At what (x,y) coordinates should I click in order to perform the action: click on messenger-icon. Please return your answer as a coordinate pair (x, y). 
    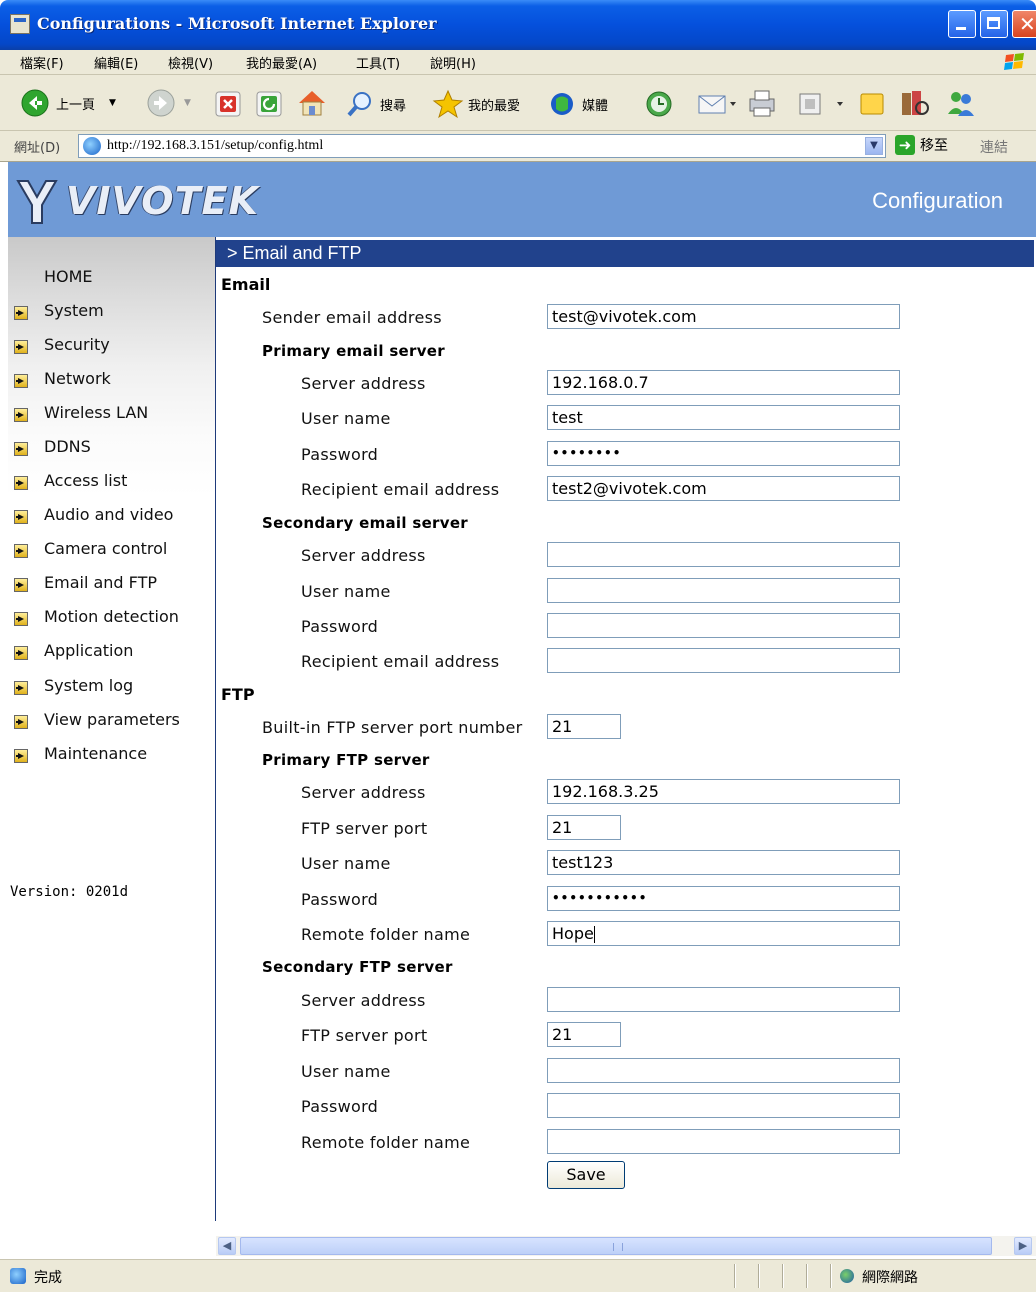
    Looking at the image, I should click on (961, 103).